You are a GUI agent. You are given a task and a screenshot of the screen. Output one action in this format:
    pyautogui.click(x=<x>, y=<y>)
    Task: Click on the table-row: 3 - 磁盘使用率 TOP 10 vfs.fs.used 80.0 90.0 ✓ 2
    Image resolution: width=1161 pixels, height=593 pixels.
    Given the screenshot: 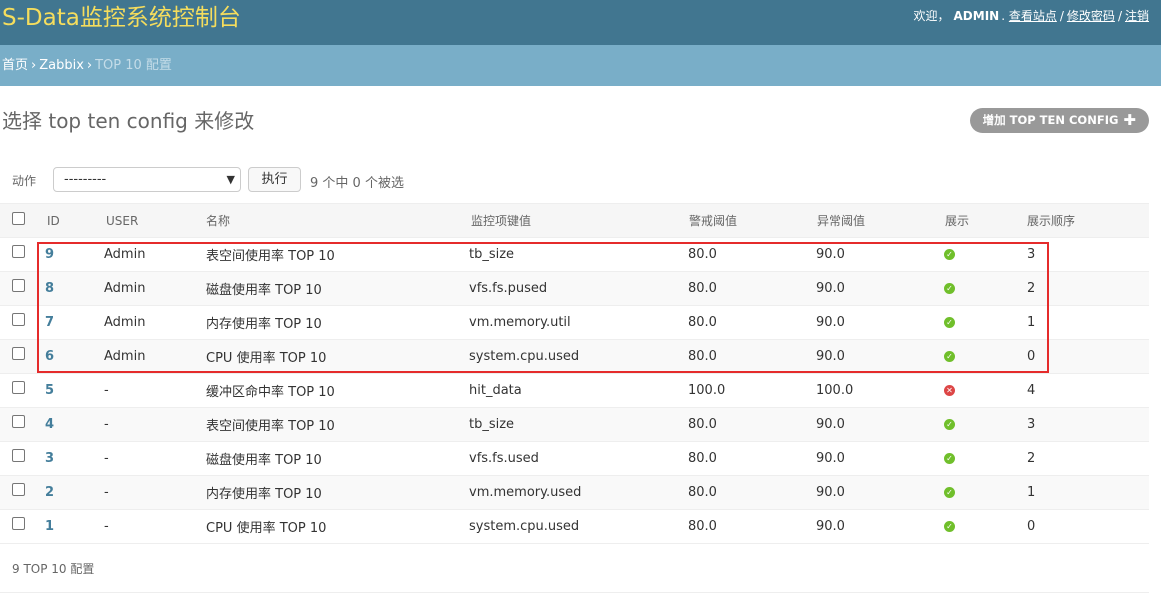 What is the action you would take?
    pyautogui.click(x=574, y=458)
    